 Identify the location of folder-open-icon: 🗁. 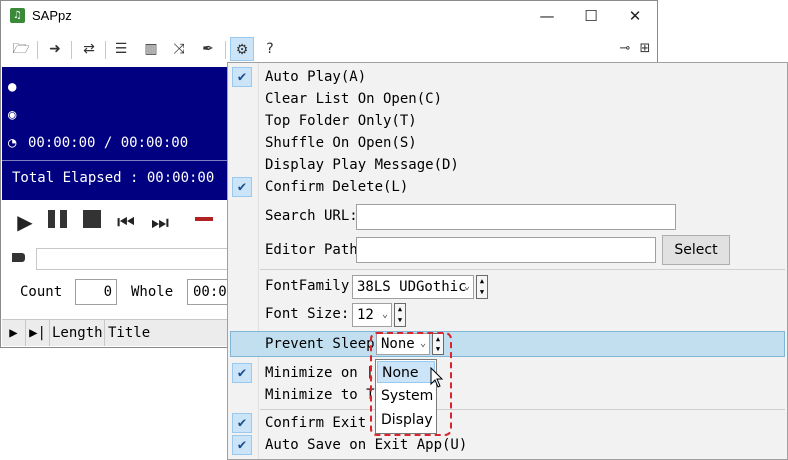
(21, 49).